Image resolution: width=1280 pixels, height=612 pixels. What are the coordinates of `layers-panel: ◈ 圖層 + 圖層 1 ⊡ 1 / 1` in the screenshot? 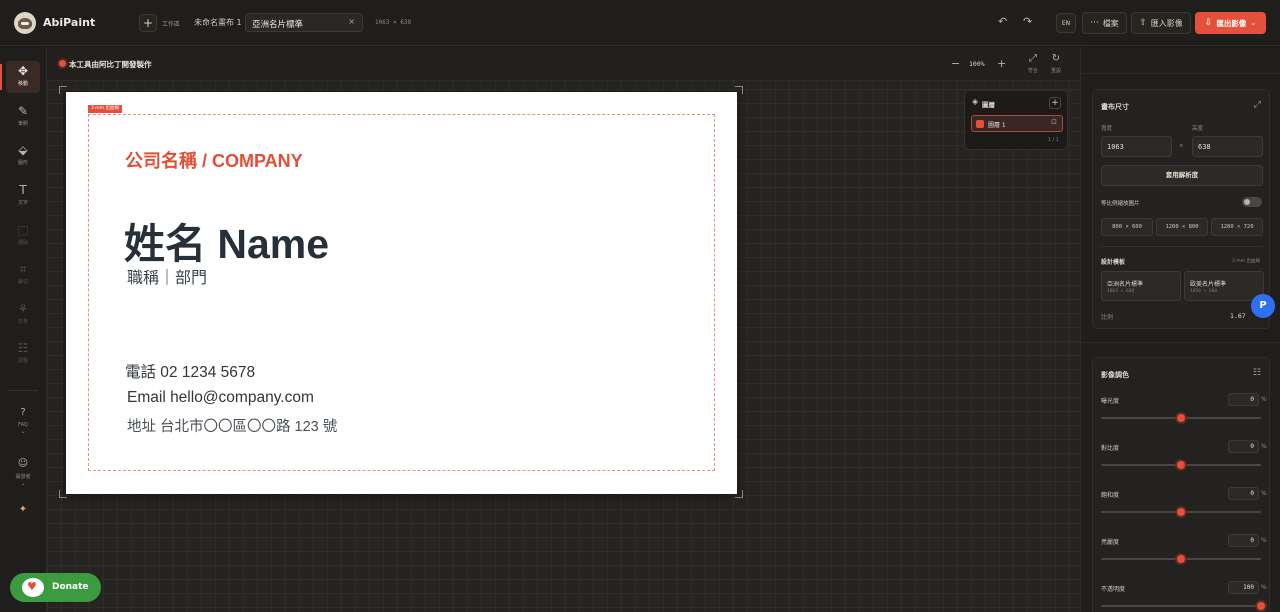 It's located at (1016, 120).